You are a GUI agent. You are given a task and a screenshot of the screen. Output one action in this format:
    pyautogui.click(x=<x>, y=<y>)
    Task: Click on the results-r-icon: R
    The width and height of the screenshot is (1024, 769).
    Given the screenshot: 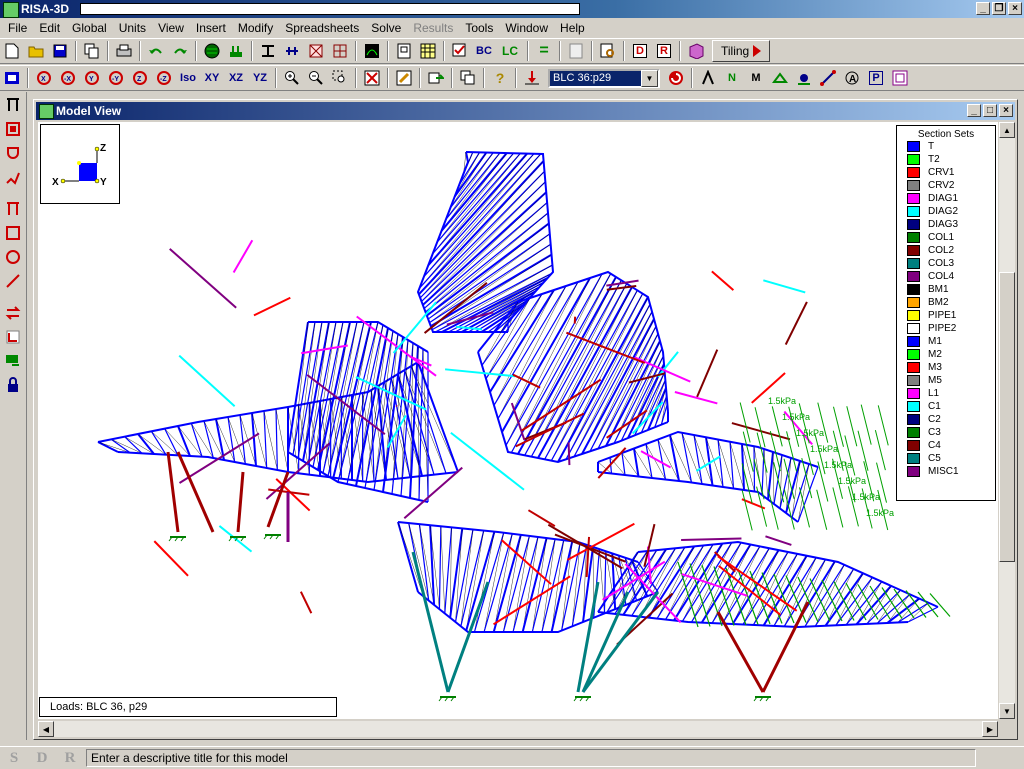 What is the action you would take?
    pyautogui.click(x=664, y=51)
    